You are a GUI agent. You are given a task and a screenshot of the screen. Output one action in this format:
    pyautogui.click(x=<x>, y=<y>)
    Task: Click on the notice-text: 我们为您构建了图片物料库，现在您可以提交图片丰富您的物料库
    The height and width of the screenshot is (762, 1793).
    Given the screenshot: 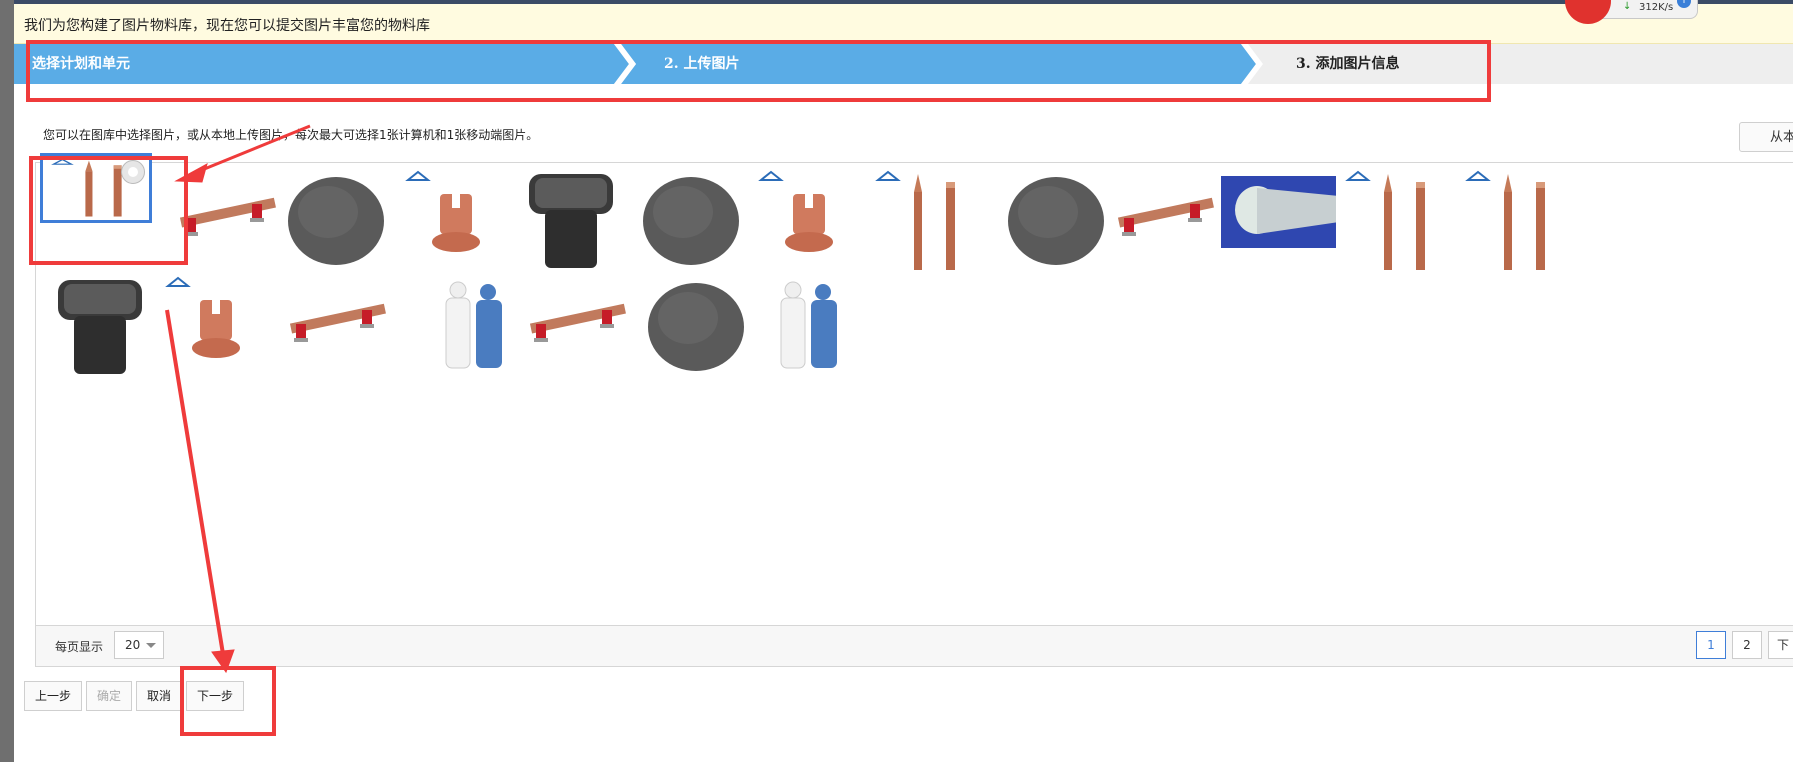 What is the action you would take?
    pyautogui.click(x=227, y=26)
    